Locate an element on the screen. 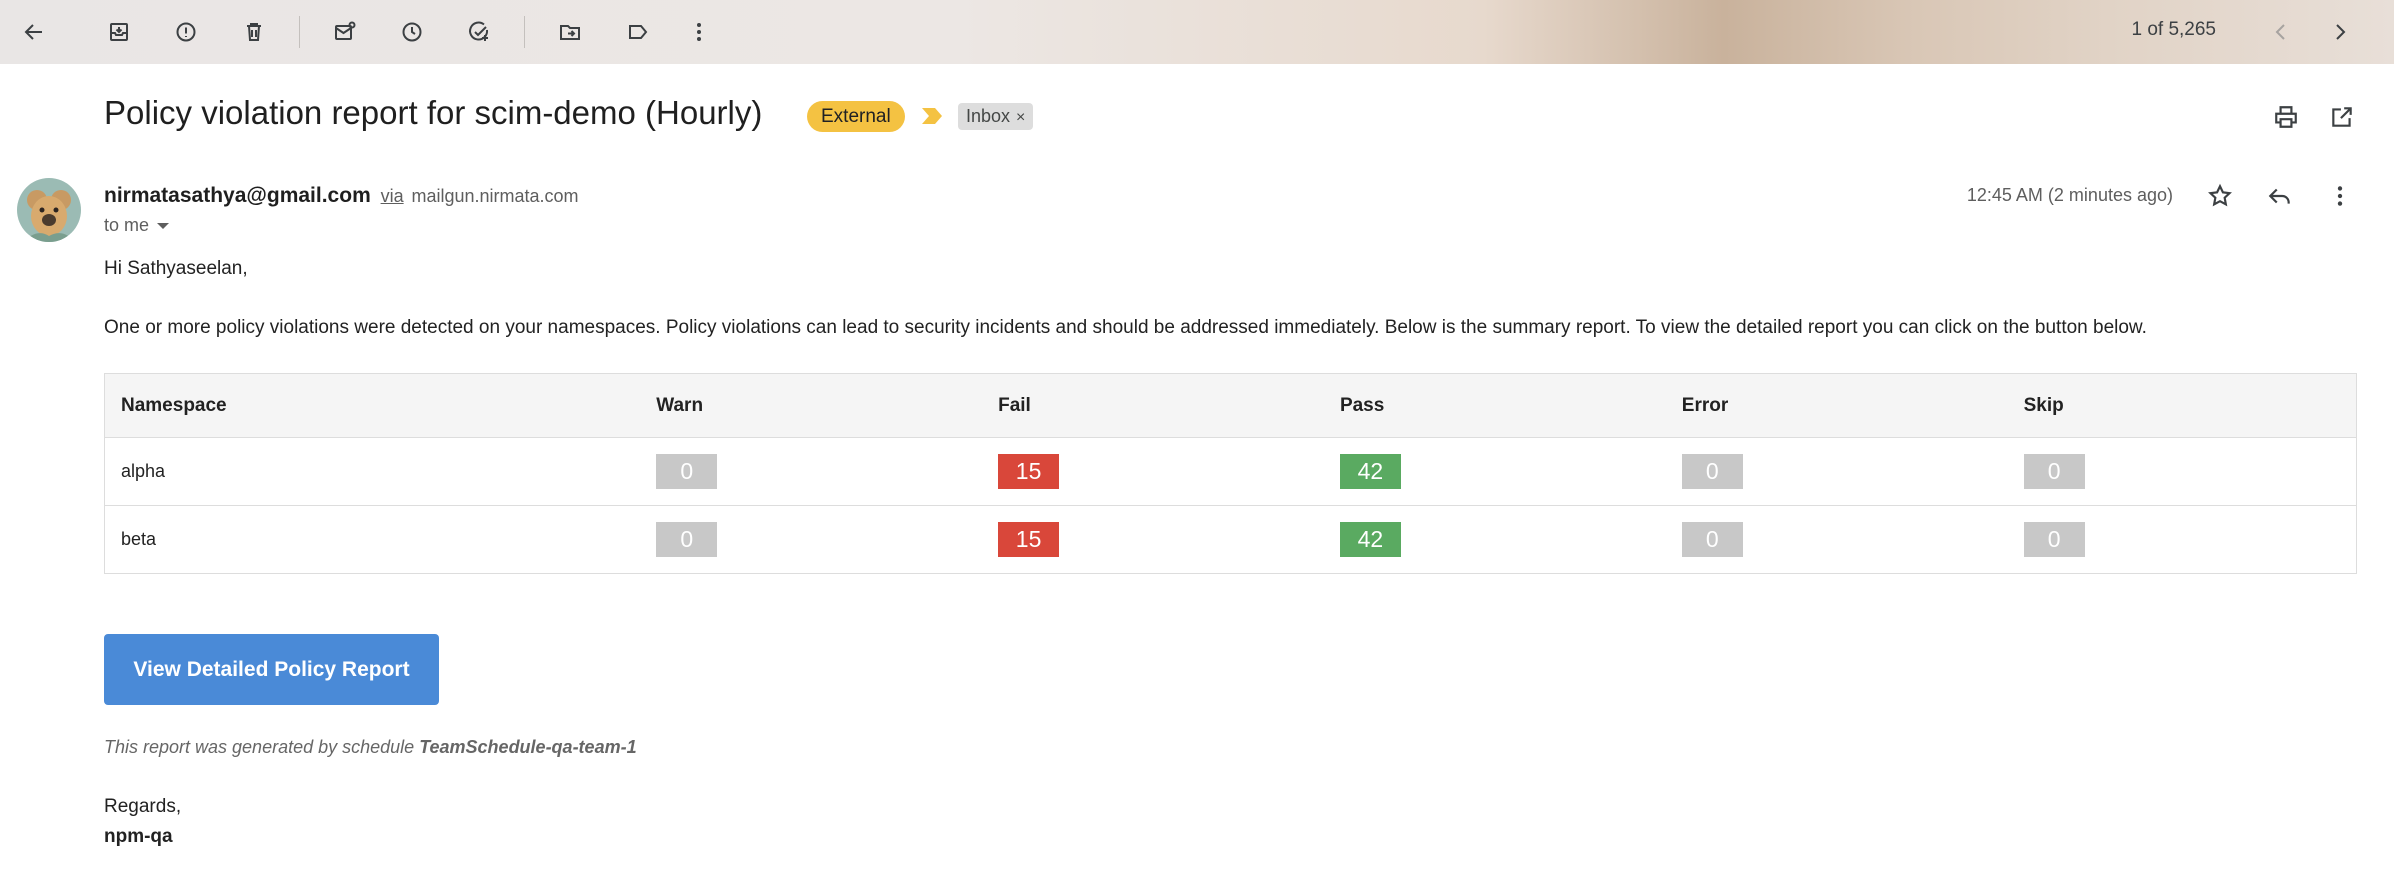  archive-icon is located at coordinates (119, 32).